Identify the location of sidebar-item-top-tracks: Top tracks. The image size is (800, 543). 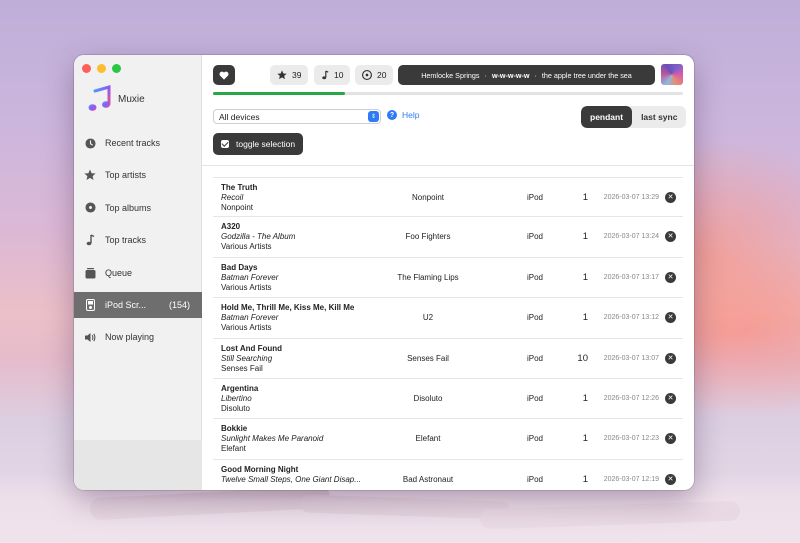
(138, 240).